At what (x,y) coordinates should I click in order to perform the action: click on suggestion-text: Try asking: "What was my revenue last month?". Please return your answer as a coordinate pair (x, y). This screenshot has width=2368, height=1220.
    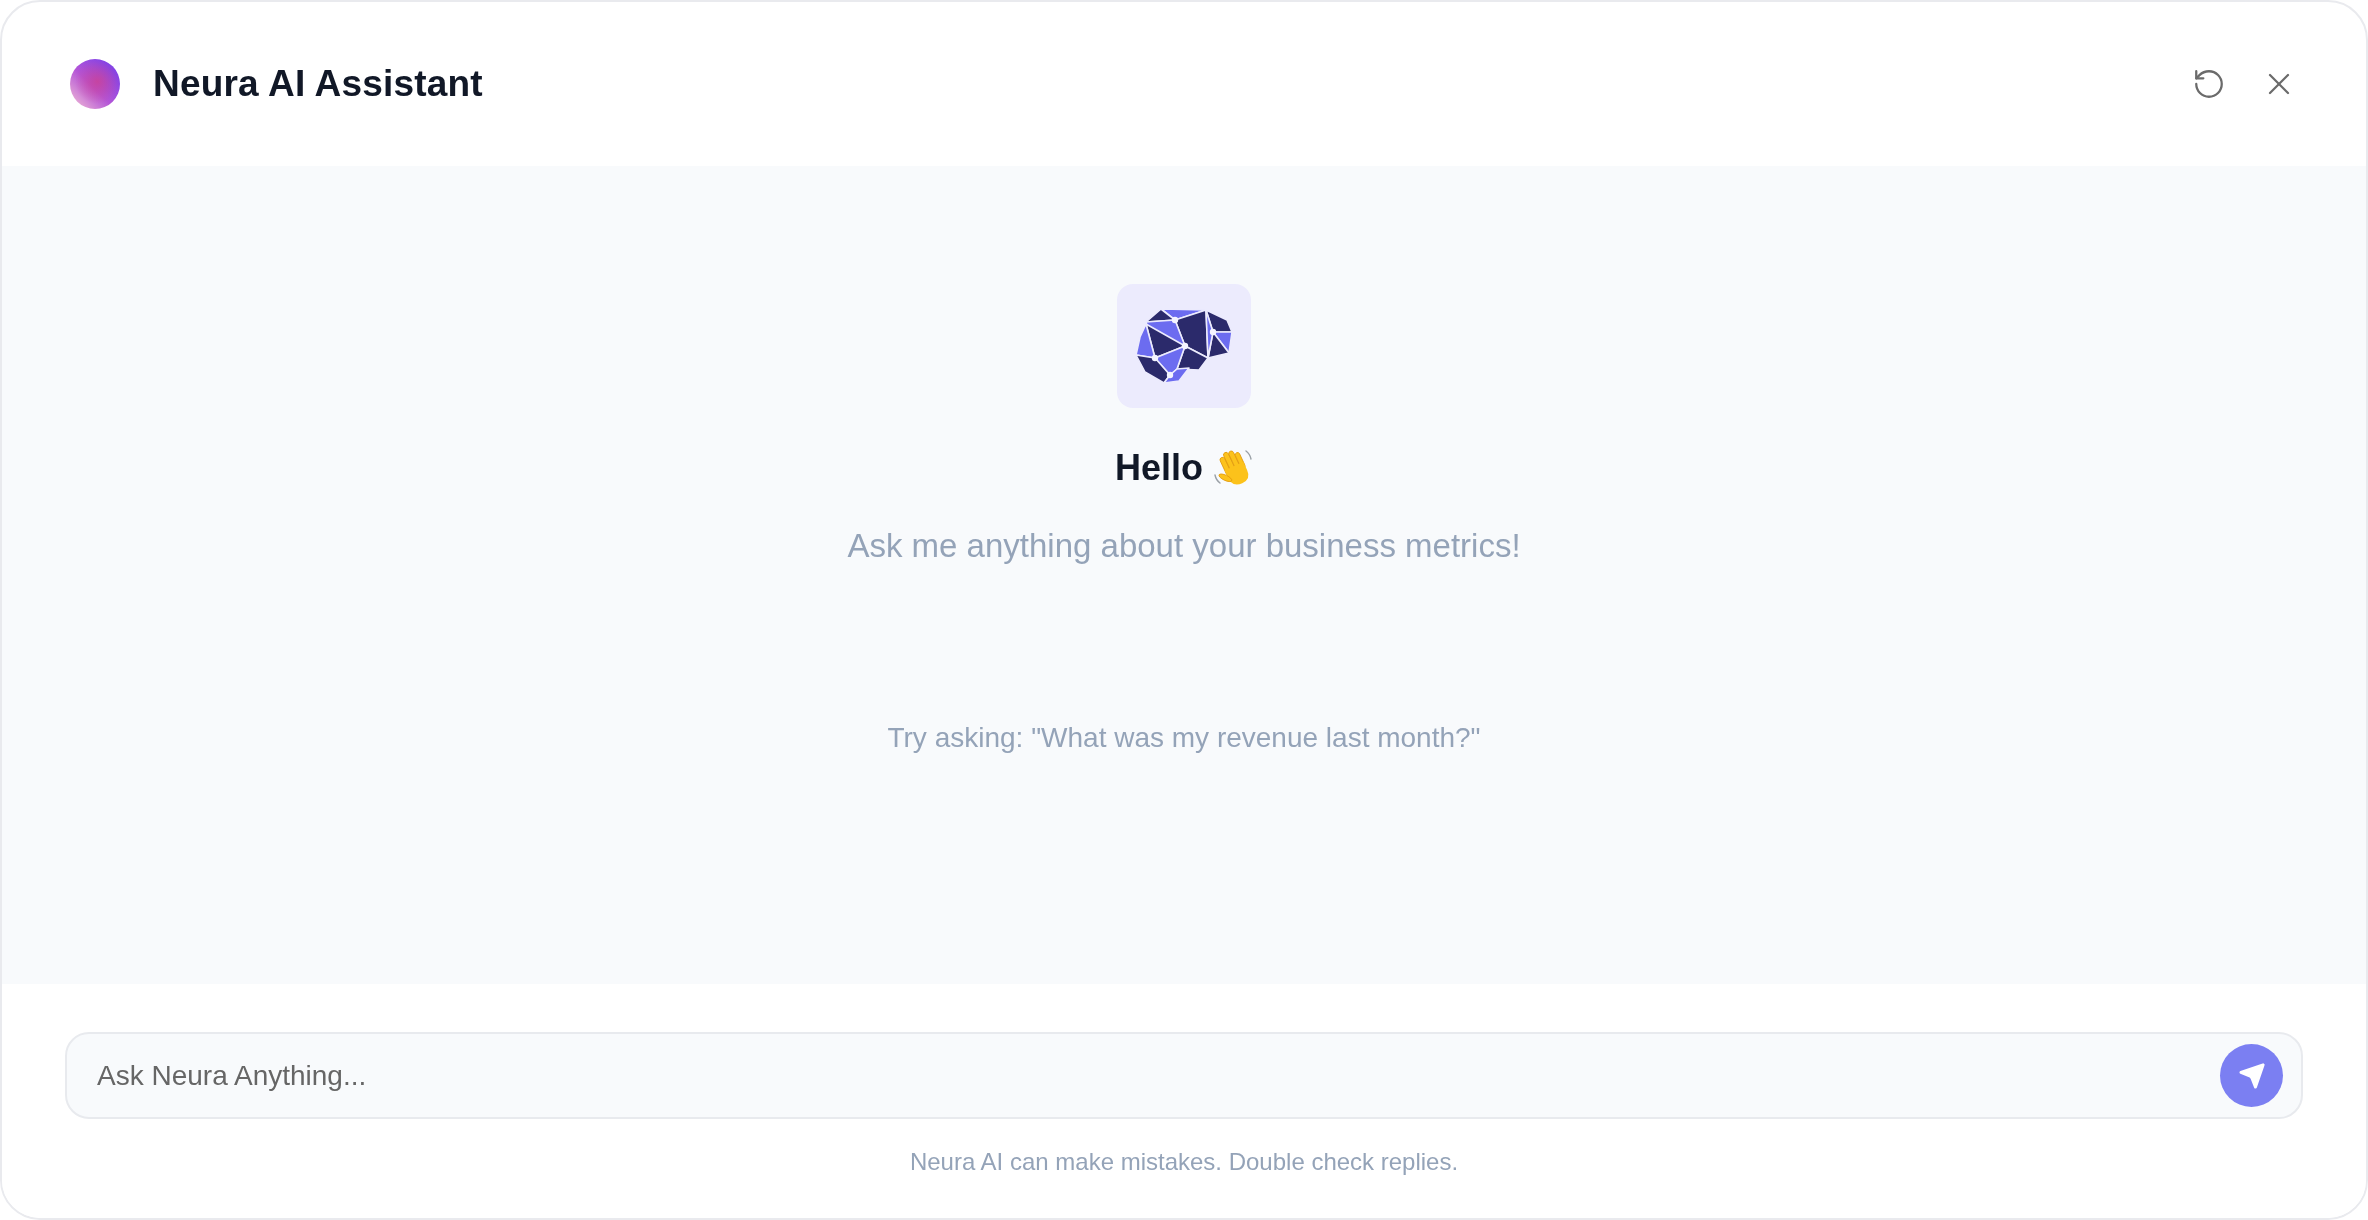
    Looking at the image, I should click on (1184, 738).